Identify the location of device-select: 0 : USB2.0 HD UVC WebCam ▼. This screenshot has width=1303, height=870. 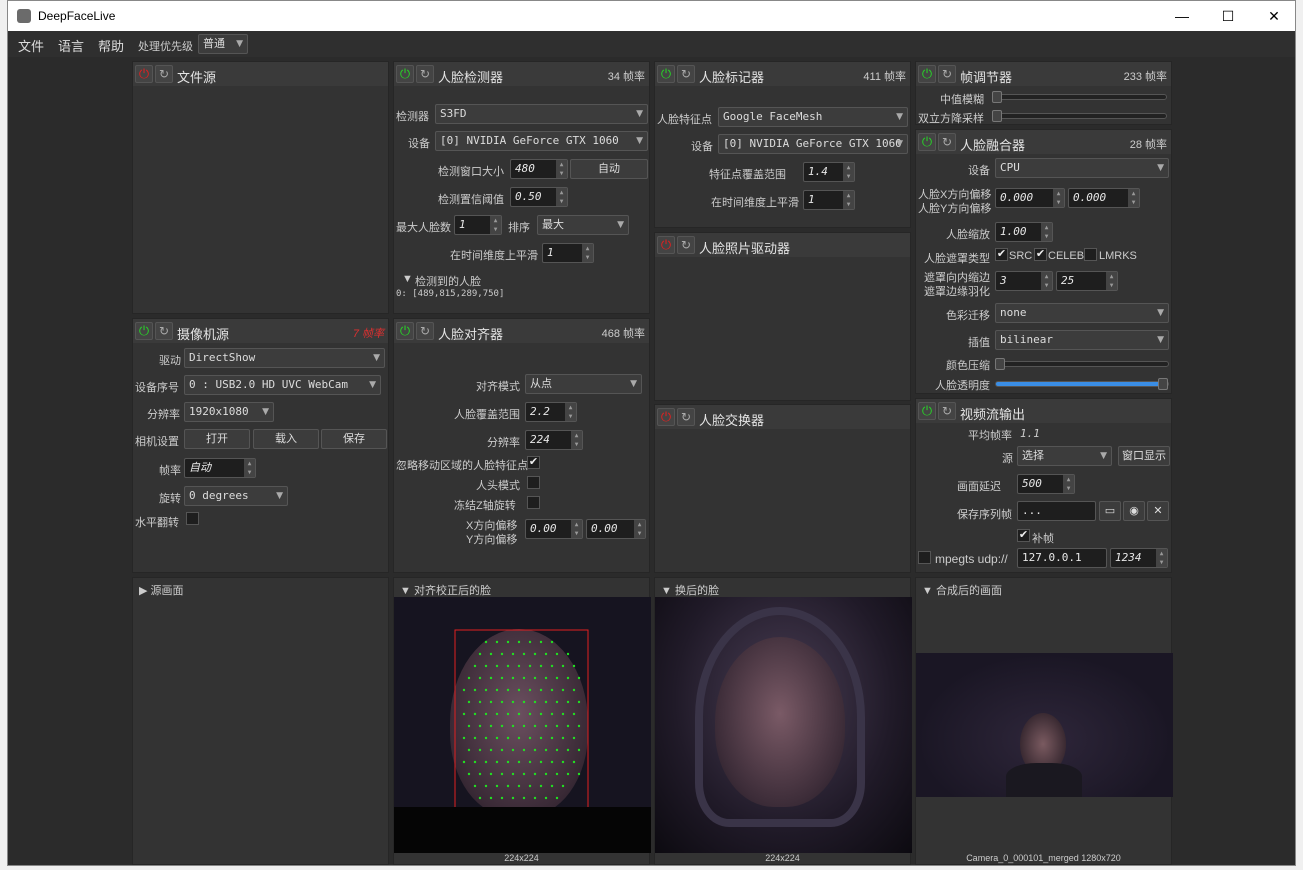
(282, 385).